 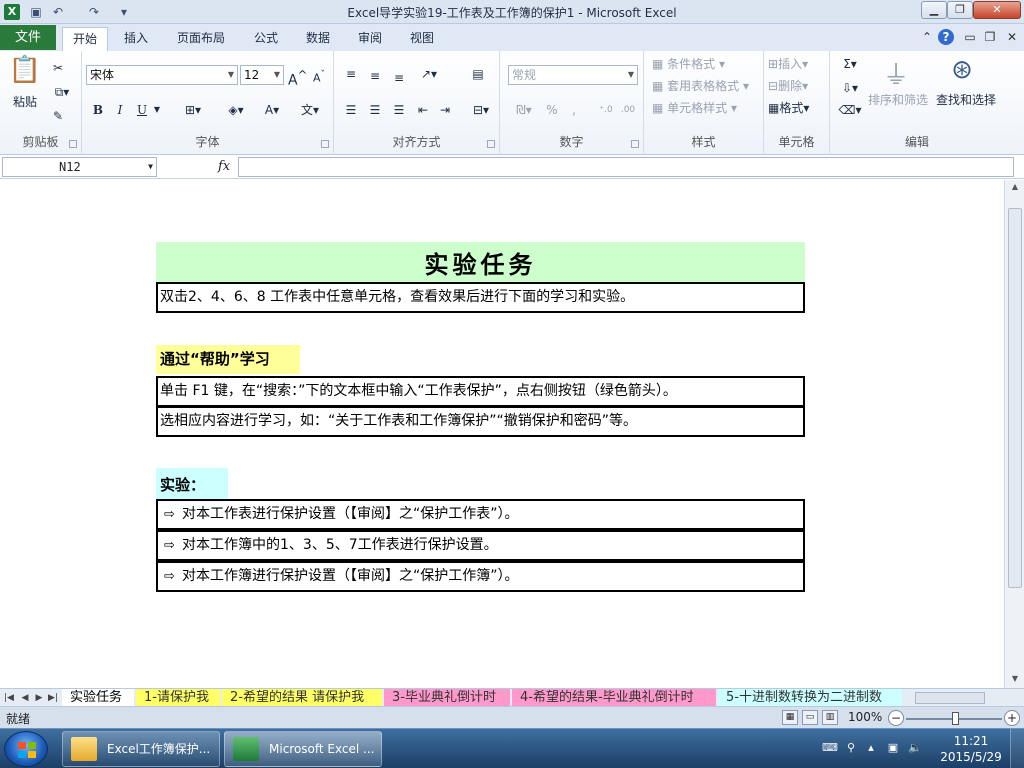 What do you see at coordinates (98, 110) in the screenshot?
I see `bold-button: B` at bounding box center [98, 110].